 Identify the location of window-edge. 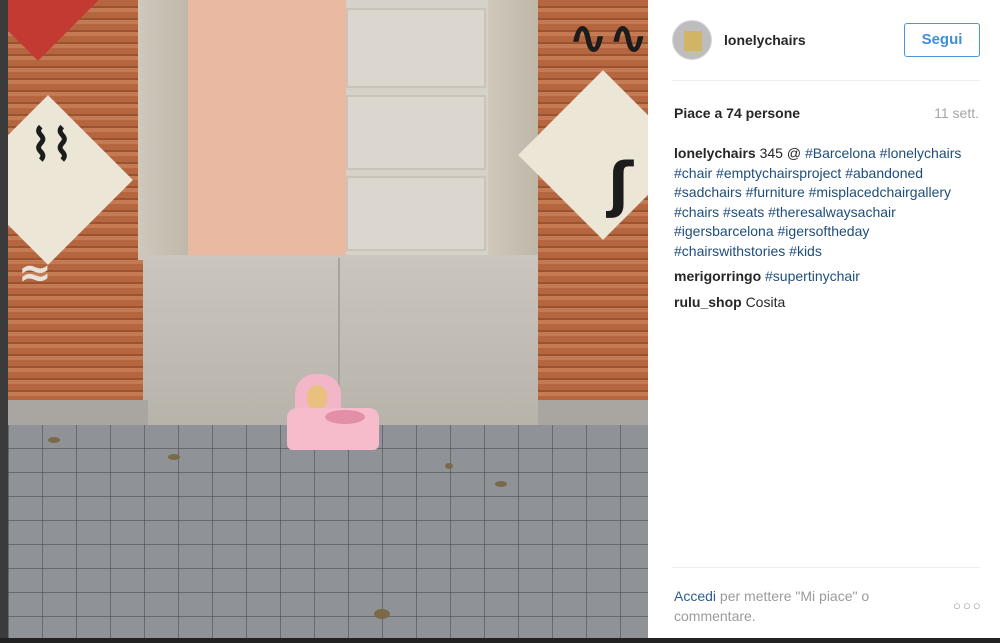
(4, 321).